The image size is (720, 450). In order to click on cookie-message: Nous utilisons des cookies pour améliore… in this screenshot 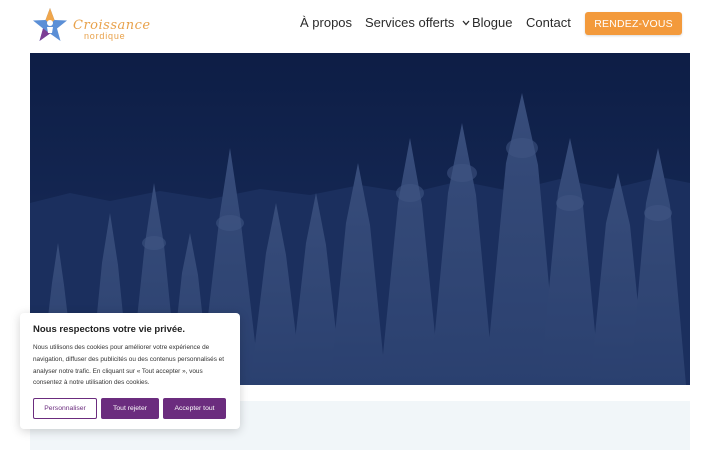, I will do `click(129, 365)`.